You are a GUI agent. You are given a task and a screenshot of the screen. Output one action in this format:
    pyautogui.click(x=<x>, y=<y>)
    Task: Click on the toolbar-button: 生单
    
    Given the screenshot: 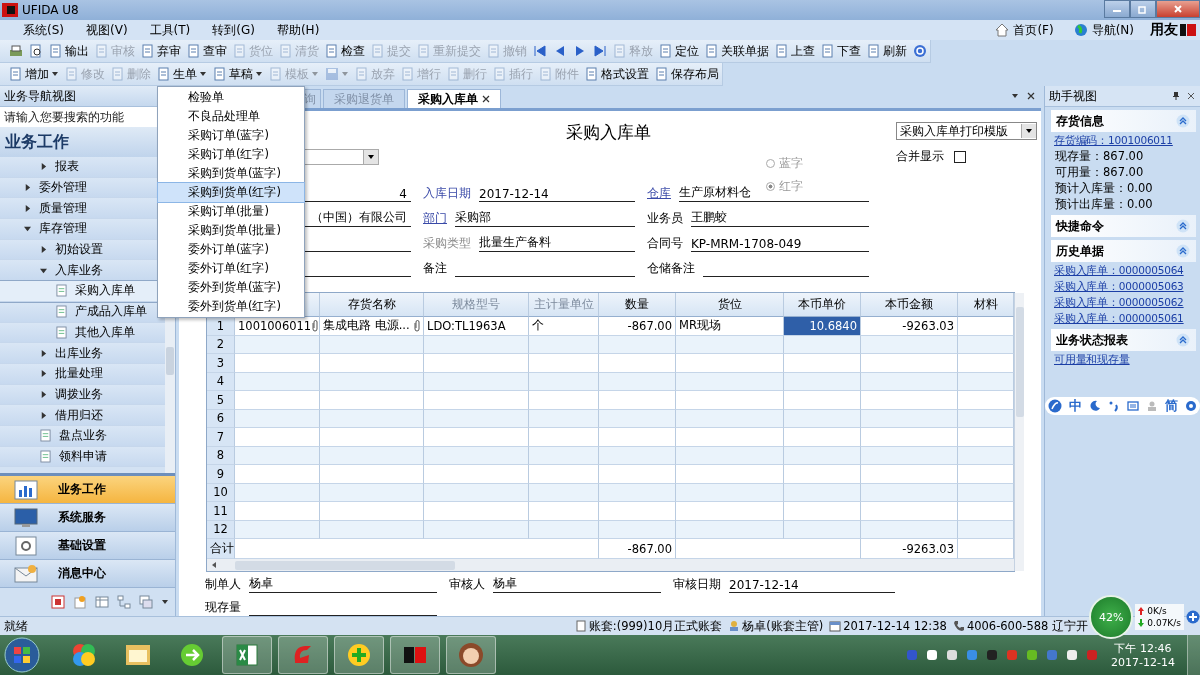 What is the action you would take?
    pyautogui.click(x=182, y=74)
    